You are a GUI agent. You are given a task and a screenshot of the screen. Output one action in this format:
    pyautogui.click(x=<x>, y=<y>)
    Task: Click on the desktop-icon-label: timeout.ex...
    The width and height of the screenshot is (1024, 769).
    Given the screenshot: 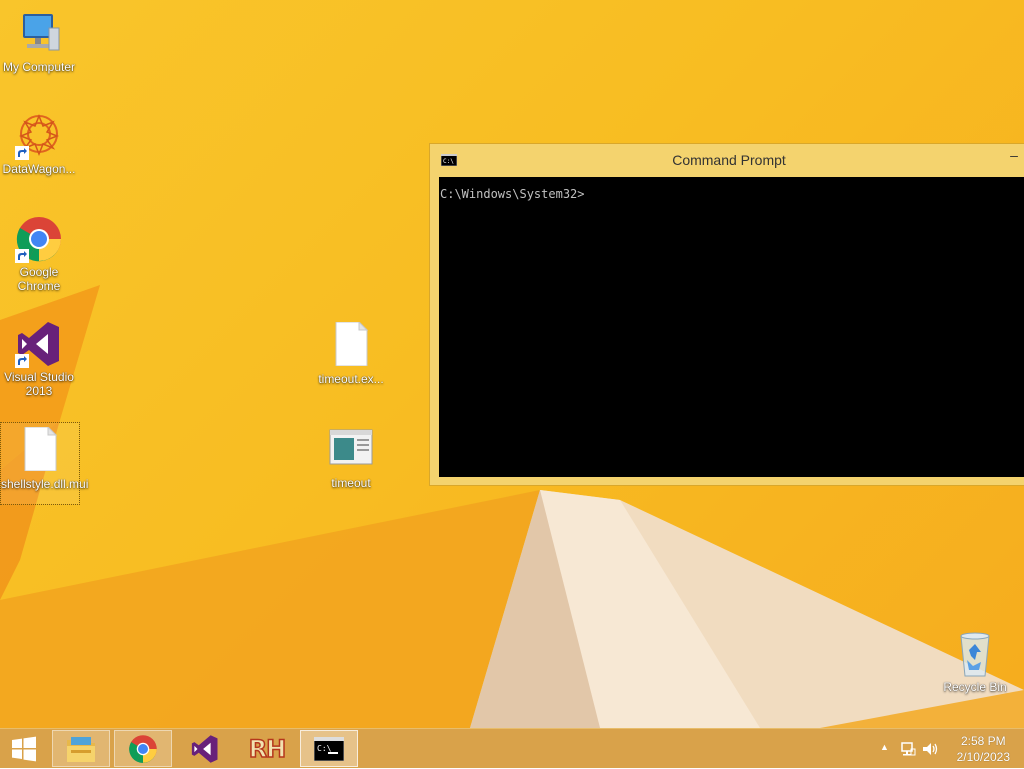 What is the action you would take?
    pyautogui.click(x=351, y=379)
    